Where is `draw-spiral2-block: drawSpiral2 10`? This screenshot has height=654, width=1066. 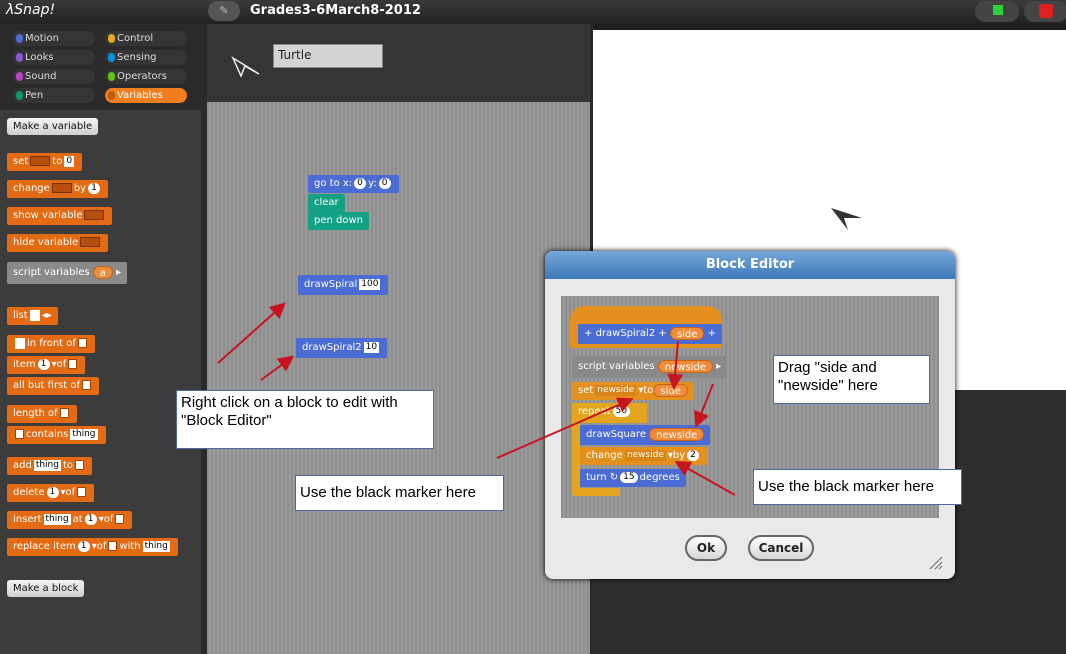 draw-spiral2-block: drawSpiral2 10 is located at coordinates (342, 348).